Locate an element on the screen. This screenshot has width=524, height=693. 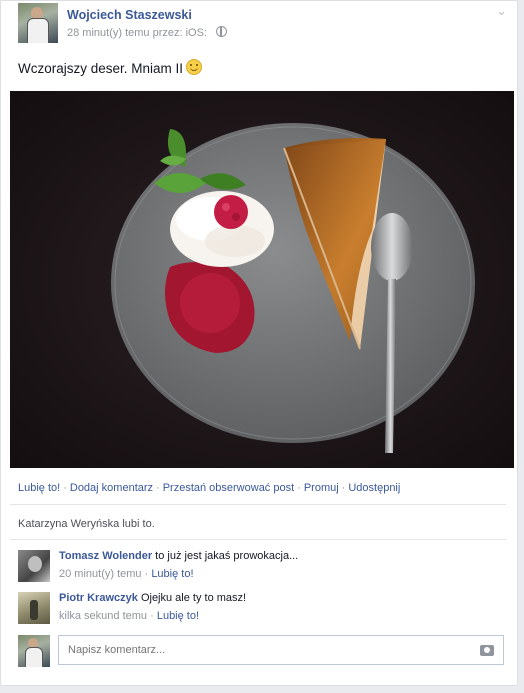
comment-meta: 20 minut(y) temu · Lubię to! is located at coordinates (126, 574).